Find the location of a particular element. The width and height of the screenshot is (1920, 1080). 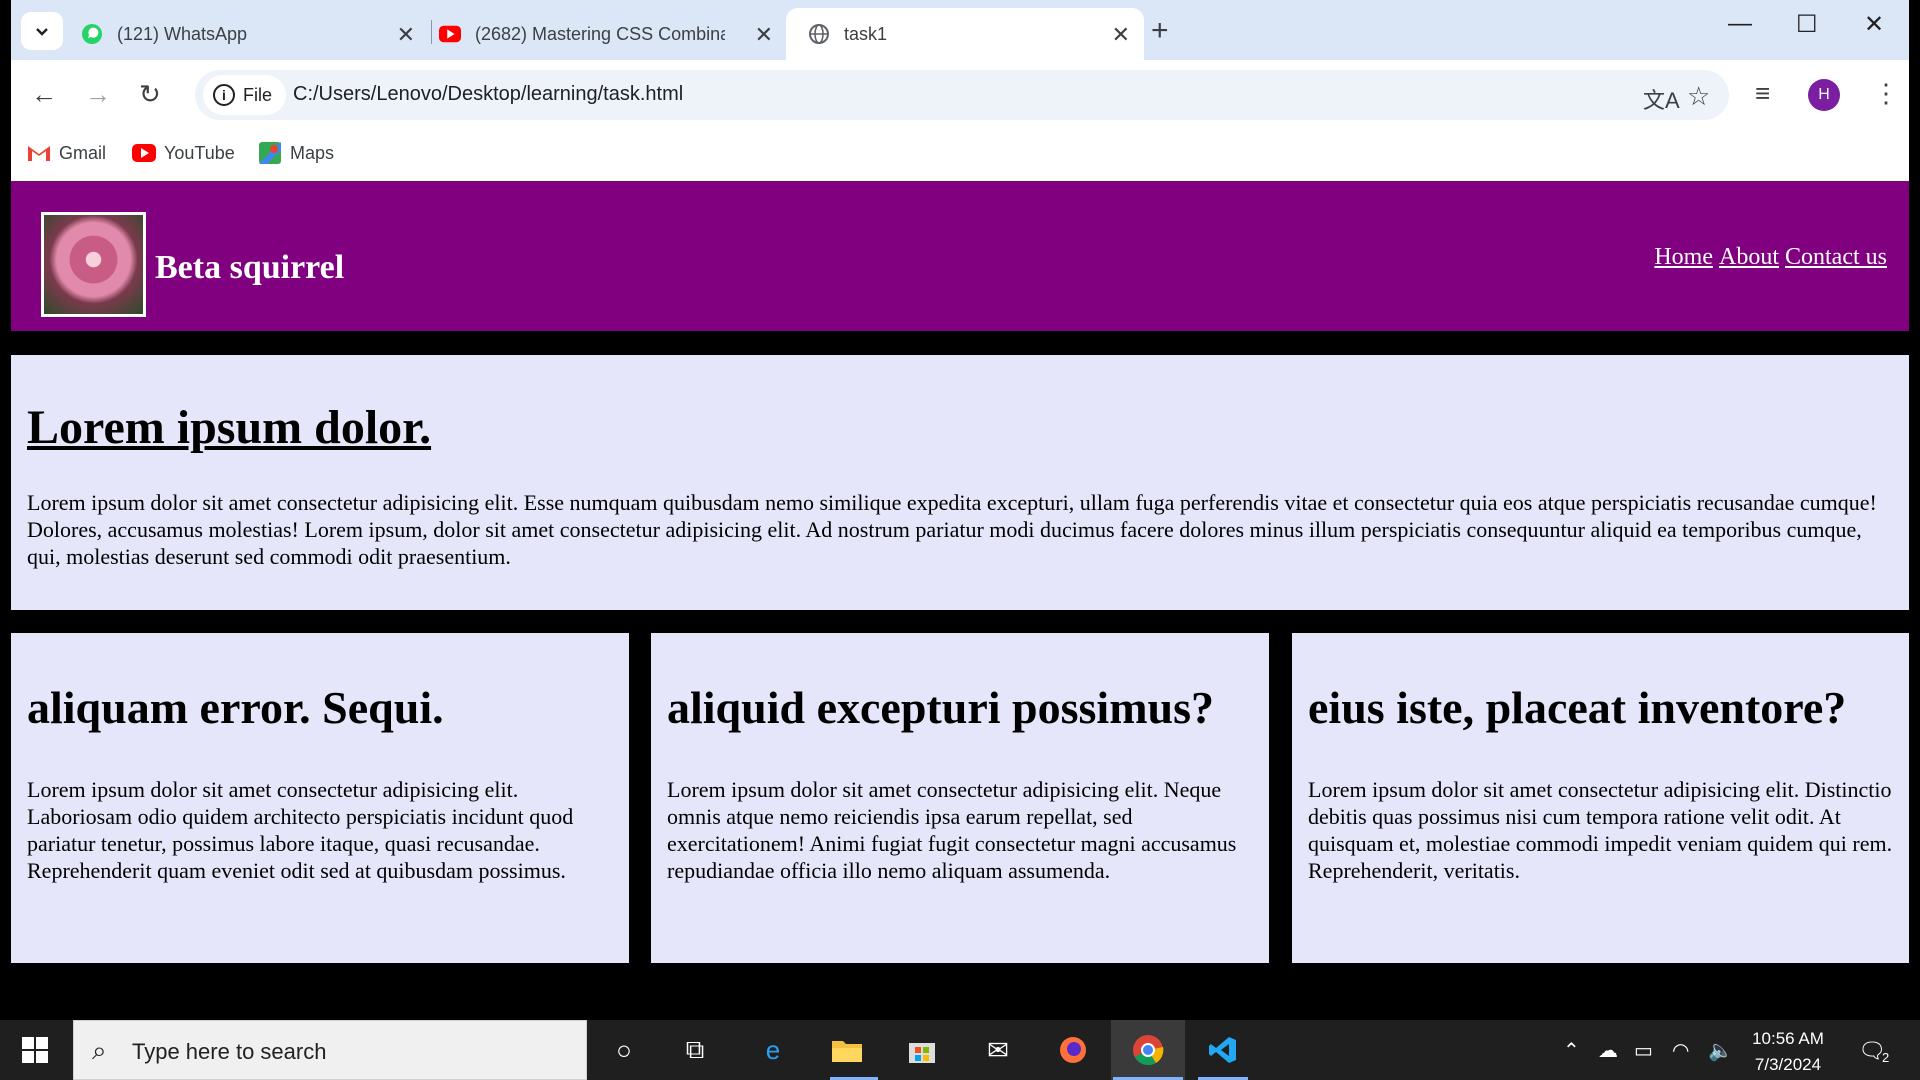

profile-avatar: H is located at coordinates (1824, 95).